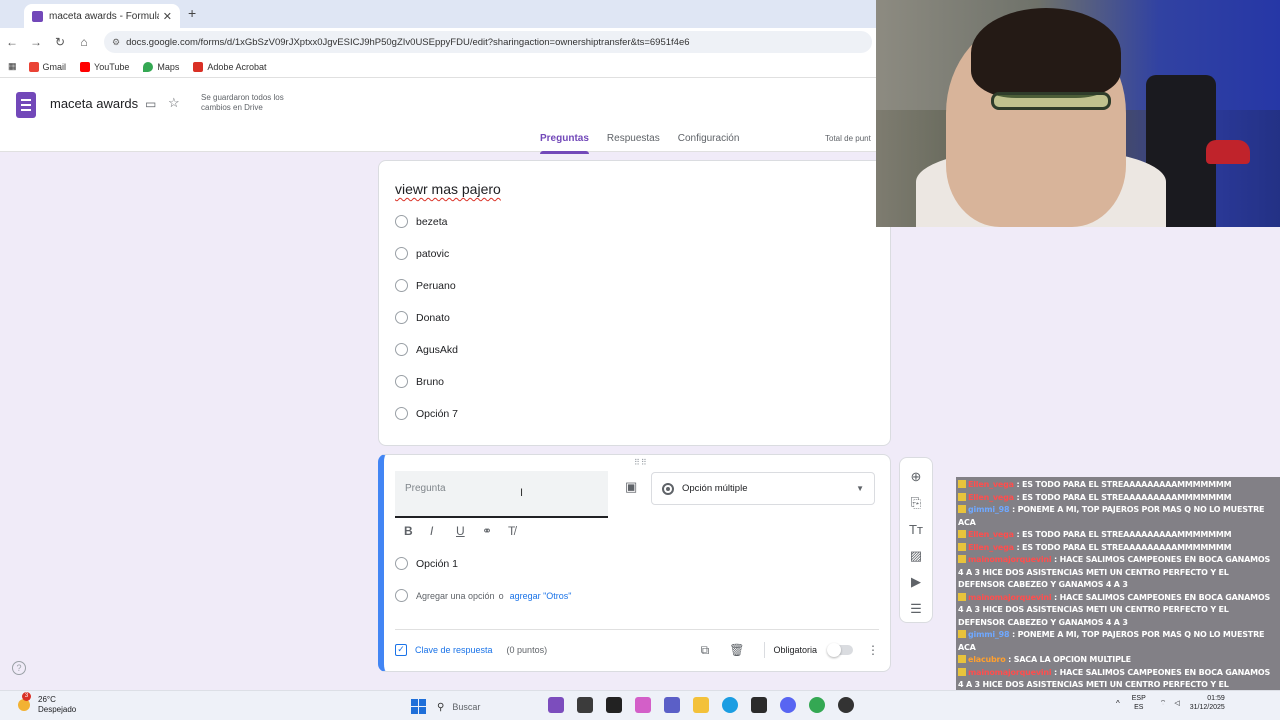 Image resolution: width=1280 pixels, height=720 pixels. I want to click on start-button, so click(418, 706).